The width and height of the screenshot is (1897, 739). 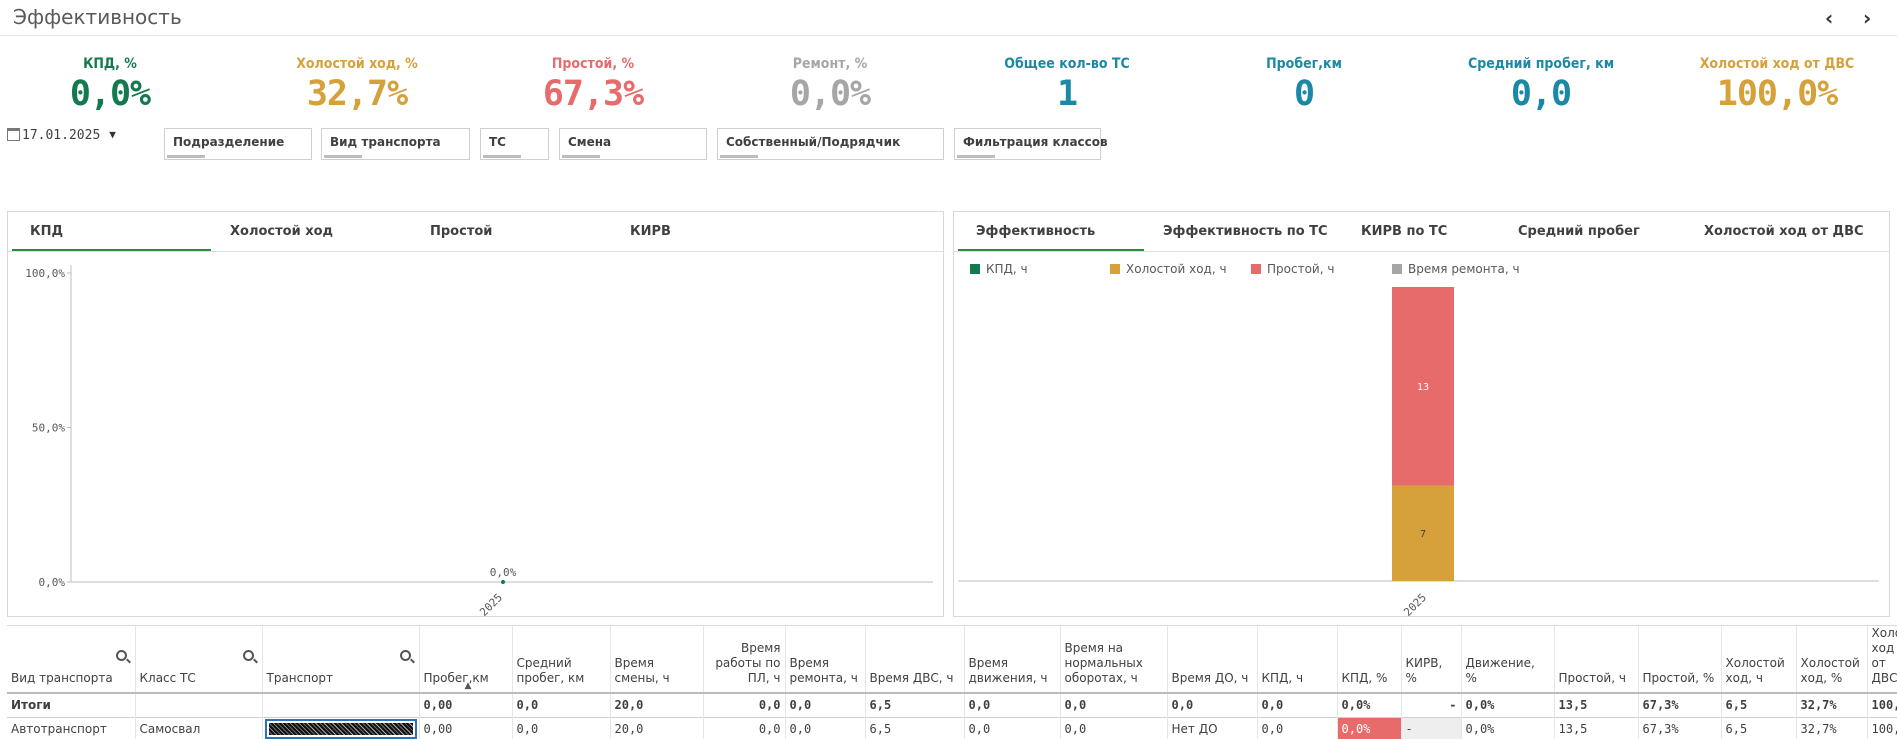 I want to click on column-header: Время ДВС, ч, so click(x=915, y=659).